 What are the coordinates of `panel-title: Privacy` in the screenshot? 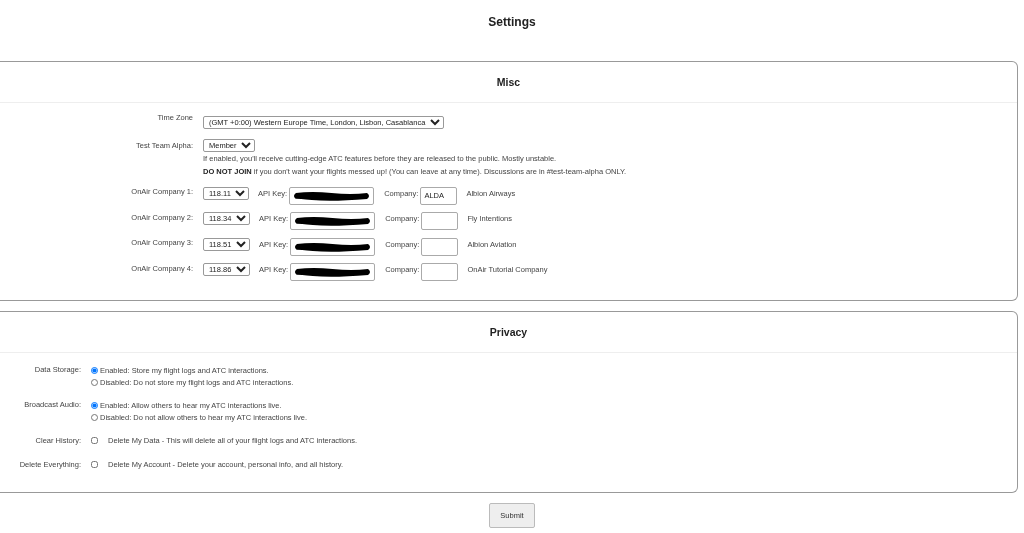 It's located at (508, 332).